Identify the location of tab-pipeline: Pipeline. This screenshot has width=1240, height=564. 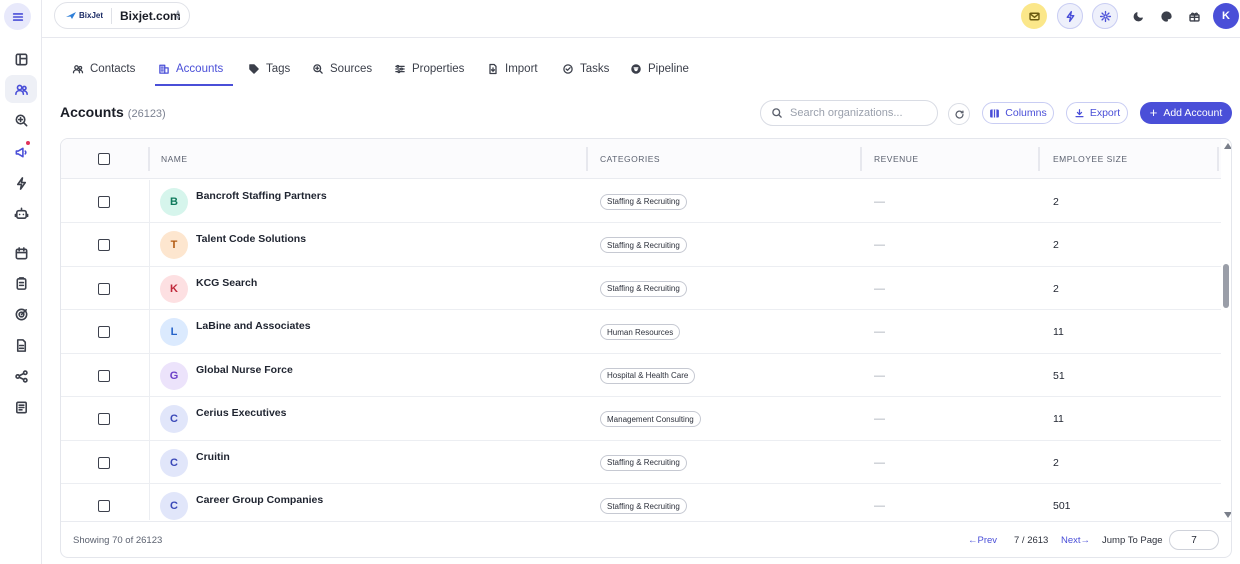
(659, 69).